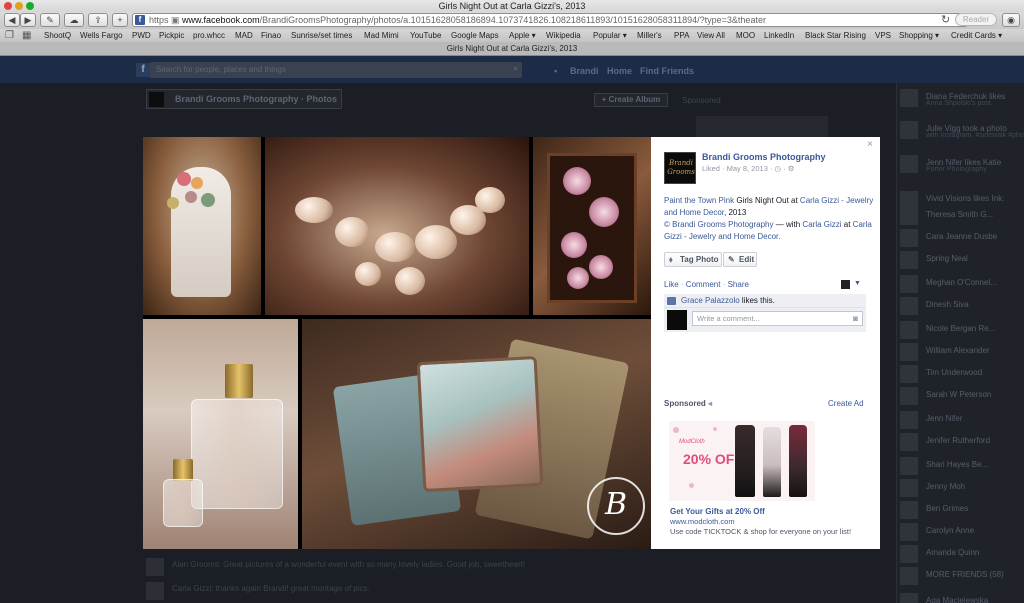 The width and height of the screenshot is (1024, 603). Describe the element at coordinates (883, 35) in the screenshot. I see `bookmark-item: VPS` at that location.